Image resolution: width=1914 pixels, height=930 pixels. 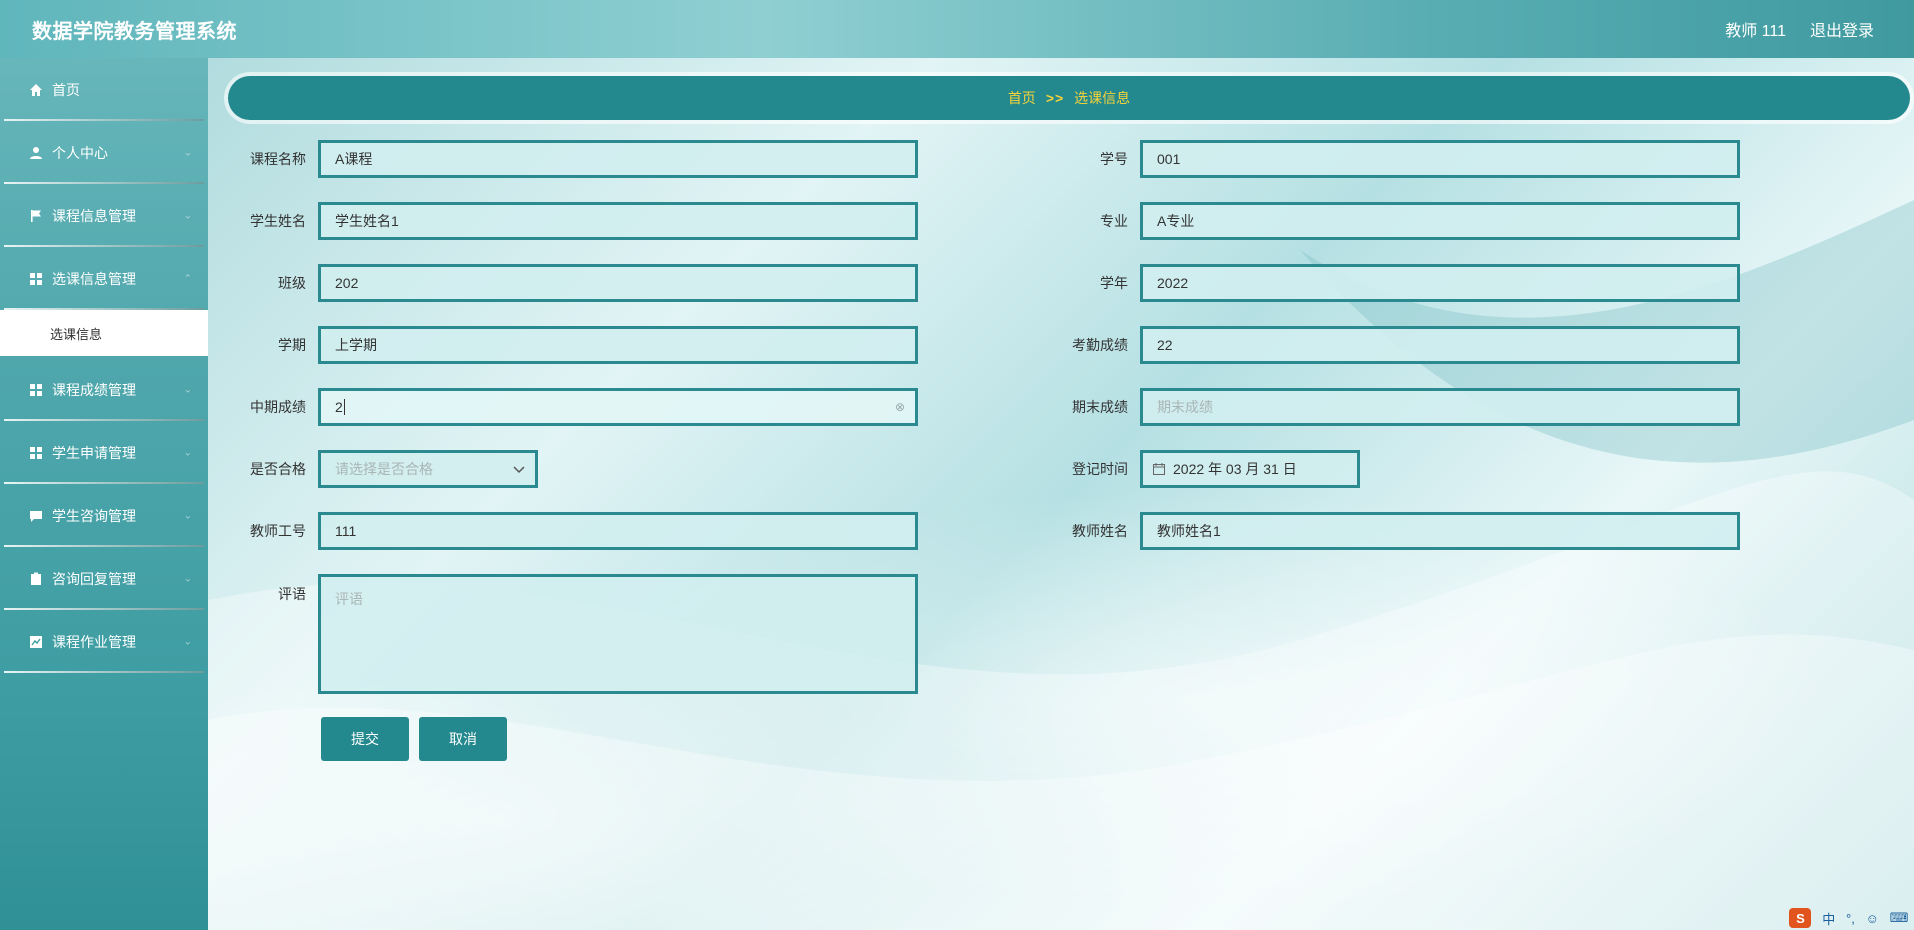 I want to click on home-icon, so click(x=36, y=90).